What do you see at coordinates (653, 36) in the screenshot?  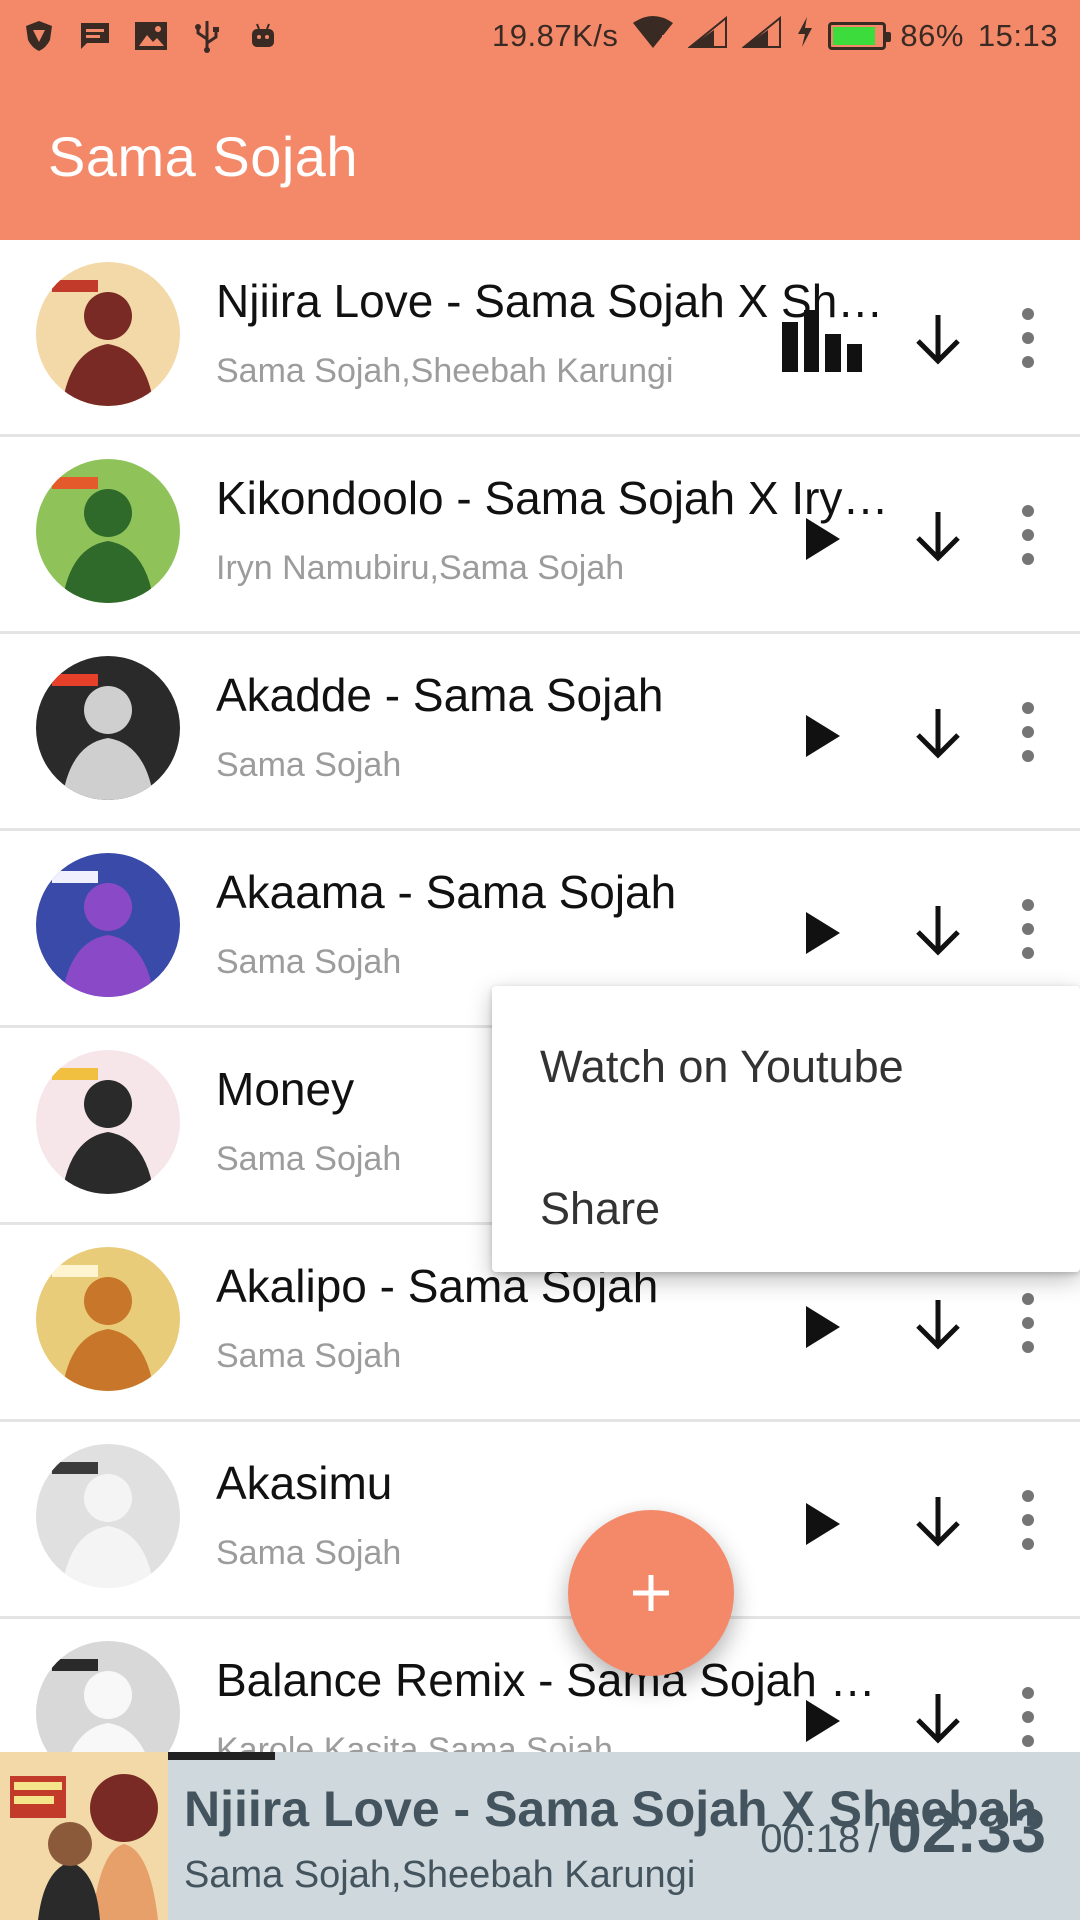 I see `wifi-icon` at bounding box center [653, 36].